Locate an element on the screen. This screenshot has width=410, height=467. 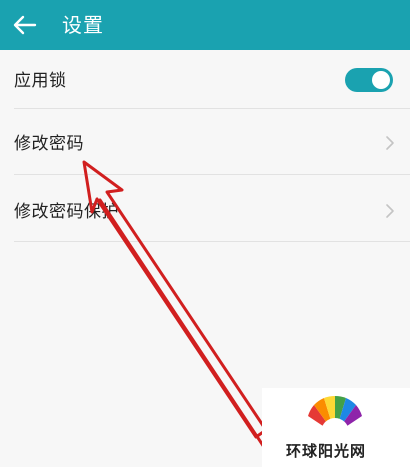
arrow-left-icon is located at coordinates (25, 25).